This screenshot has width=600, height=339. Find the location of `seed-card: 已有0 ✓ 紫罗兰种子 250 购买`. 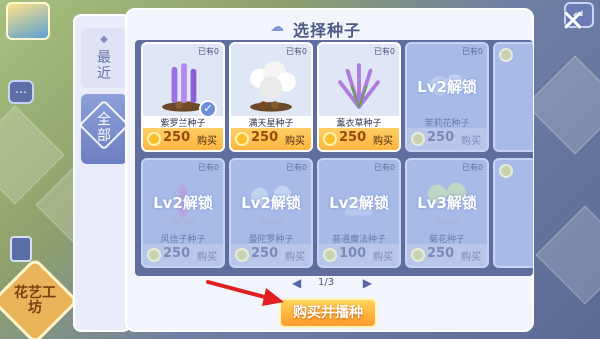

seed-card: 已有0 ✓ 紫罗兰种子 250 购买 is located at coordinates (183, 97).